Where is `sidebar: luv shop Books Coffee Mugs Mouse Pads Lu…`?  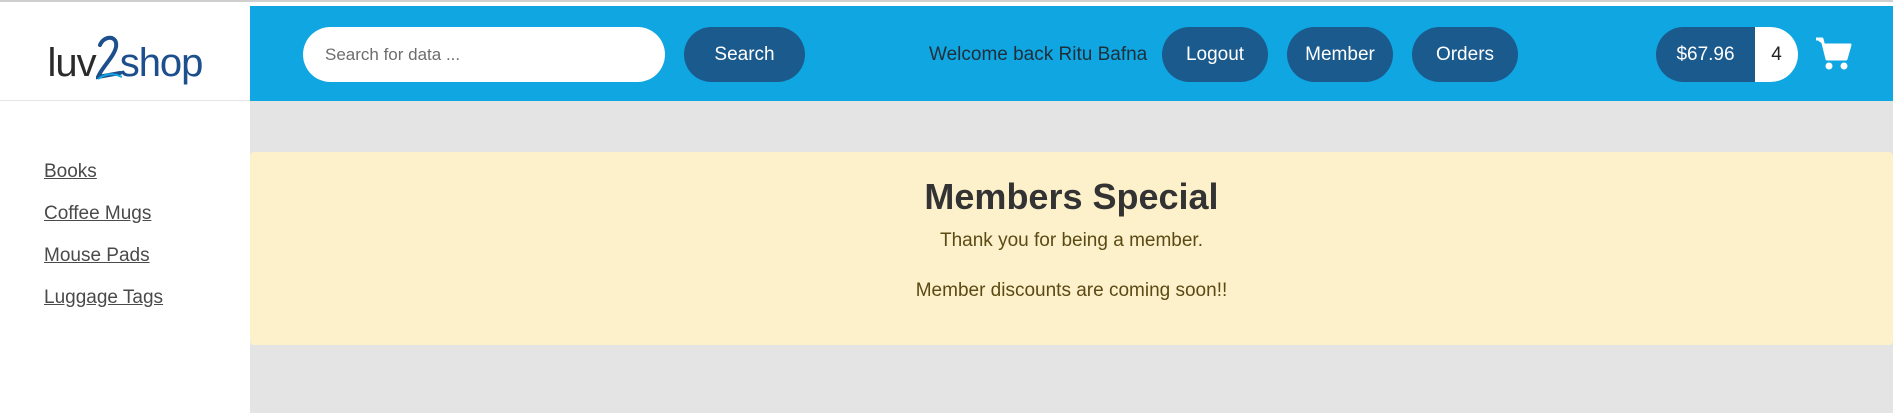 sidebar: luv shop Books Coffee Mugs Mouse Pads Lu… is located at coordinates (125, 209).